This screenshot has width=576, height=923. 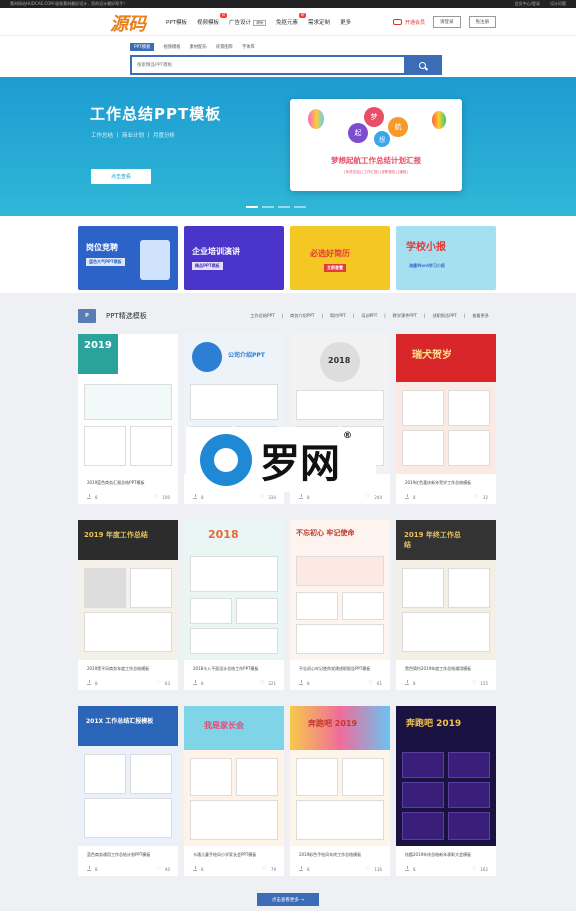 What do you see at coordinates (480, 869) in the screenshot?
I see `like-count: ♡ 162` at bounding box center [480, 869].